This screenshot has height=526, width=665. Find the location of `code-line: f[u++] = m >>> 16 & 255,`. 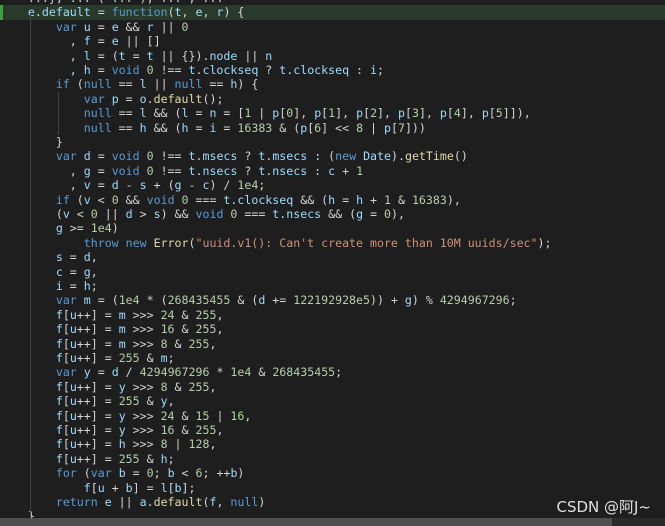

code-line: f[u++] = m >>> 16 & 255, is located at coordinates (332, 329).